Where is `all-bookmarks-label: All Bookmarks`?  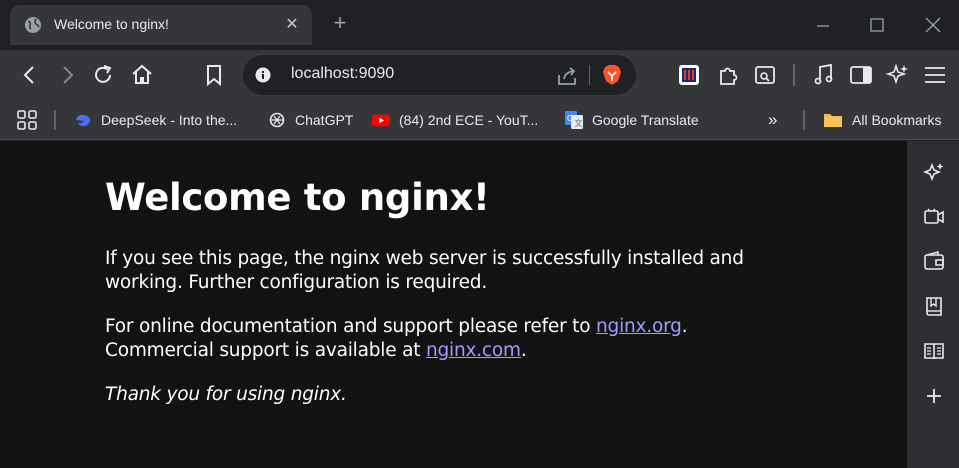
all-bookmarks-label: All Bookmarks is located at coordinates (897, 120).